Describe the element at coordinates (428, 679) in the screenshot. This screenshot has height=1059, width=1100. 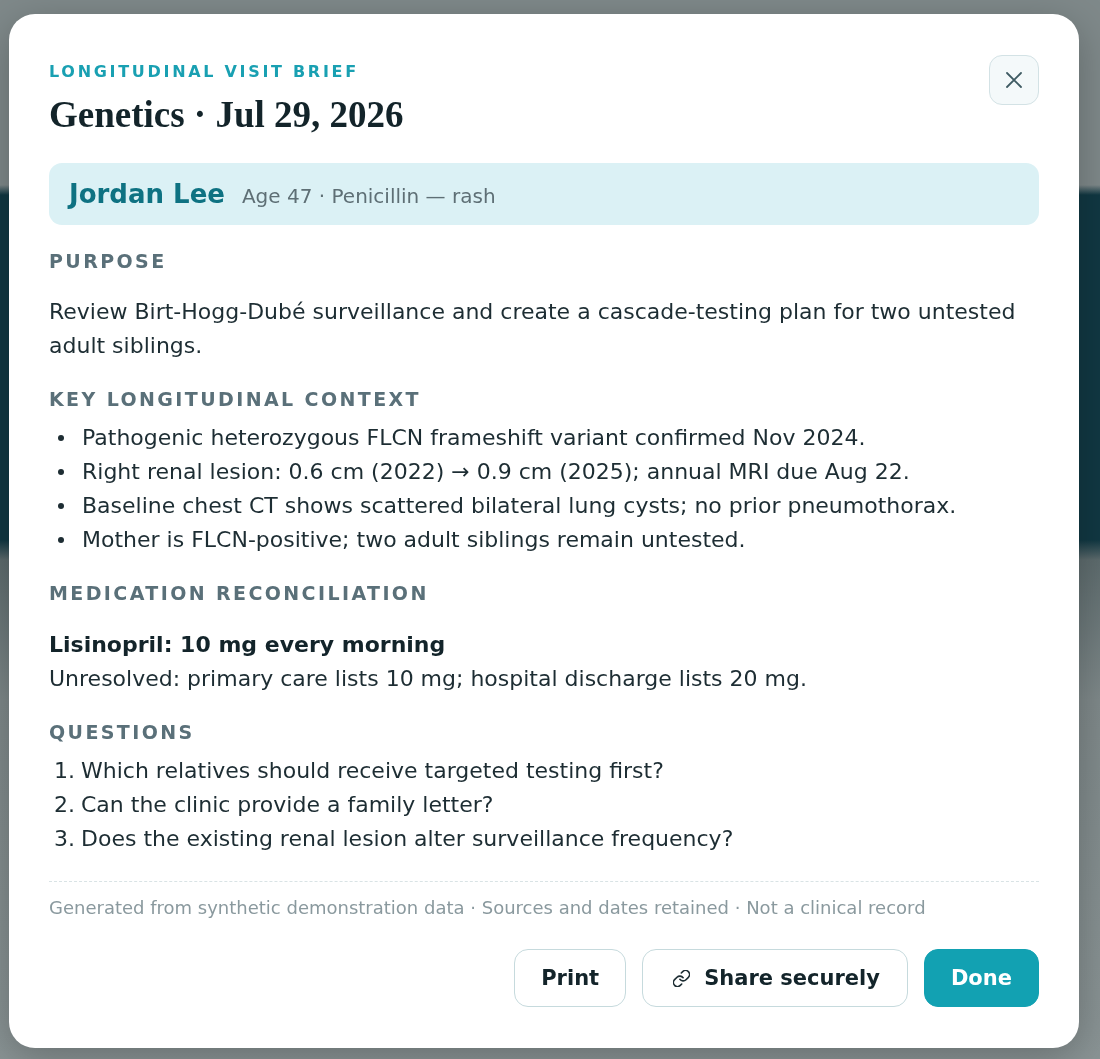
I see `medication-note: Unresolved: primary care lists 10 mg; hospital discharge lists 20 mg.` at that location.